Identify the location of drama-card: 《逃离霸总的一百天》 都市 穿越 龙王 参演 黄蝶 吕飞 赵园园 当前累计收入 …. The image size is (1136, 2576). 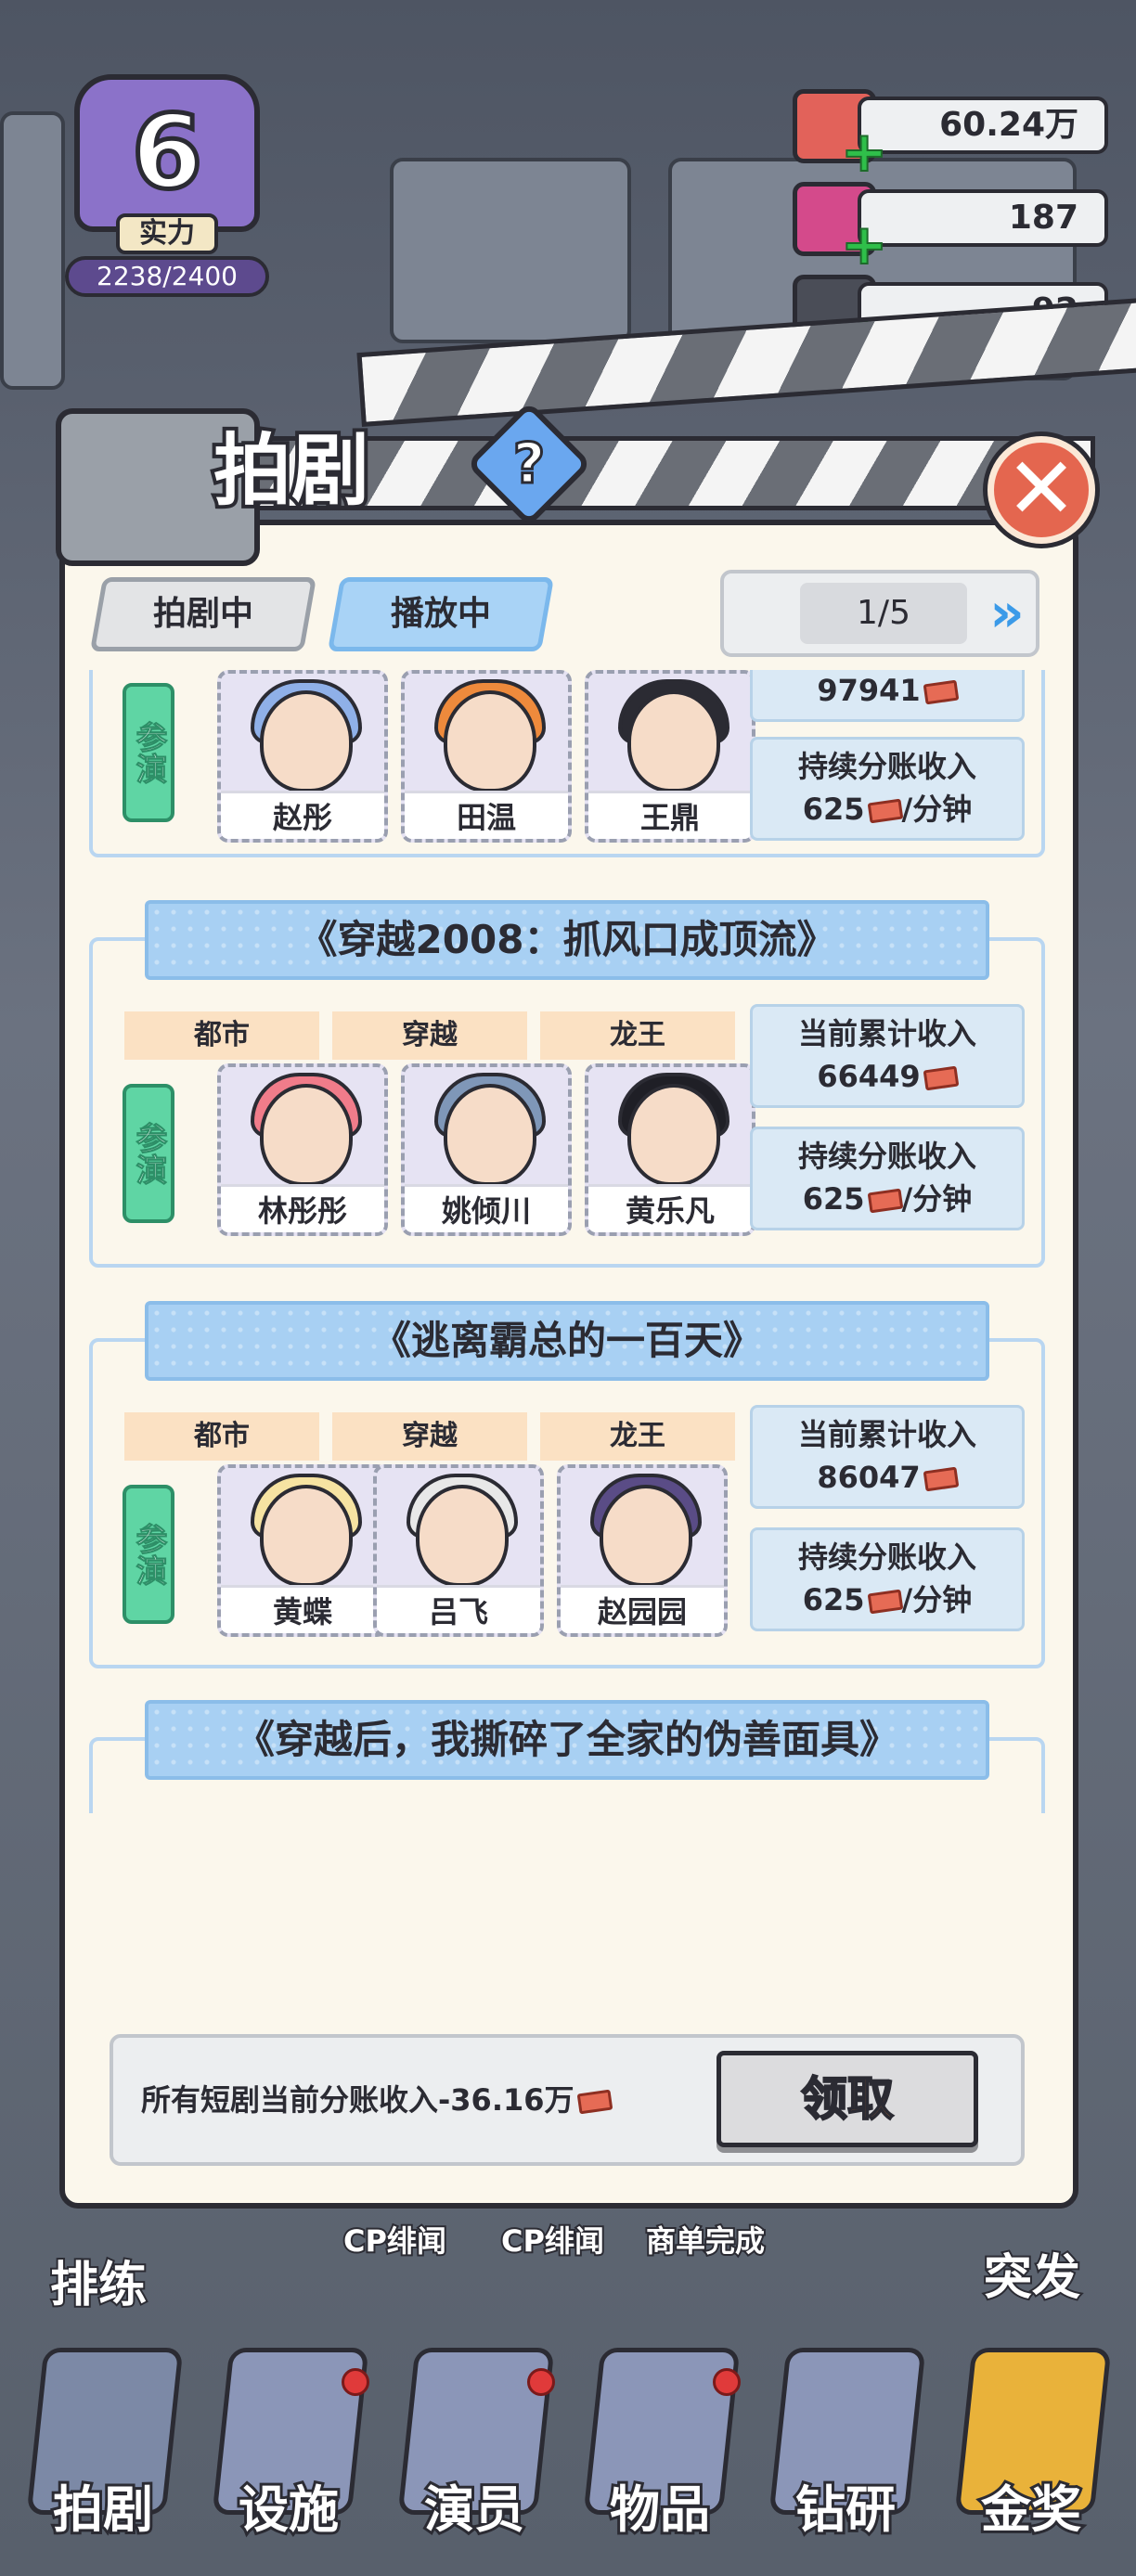
(569, 1491).